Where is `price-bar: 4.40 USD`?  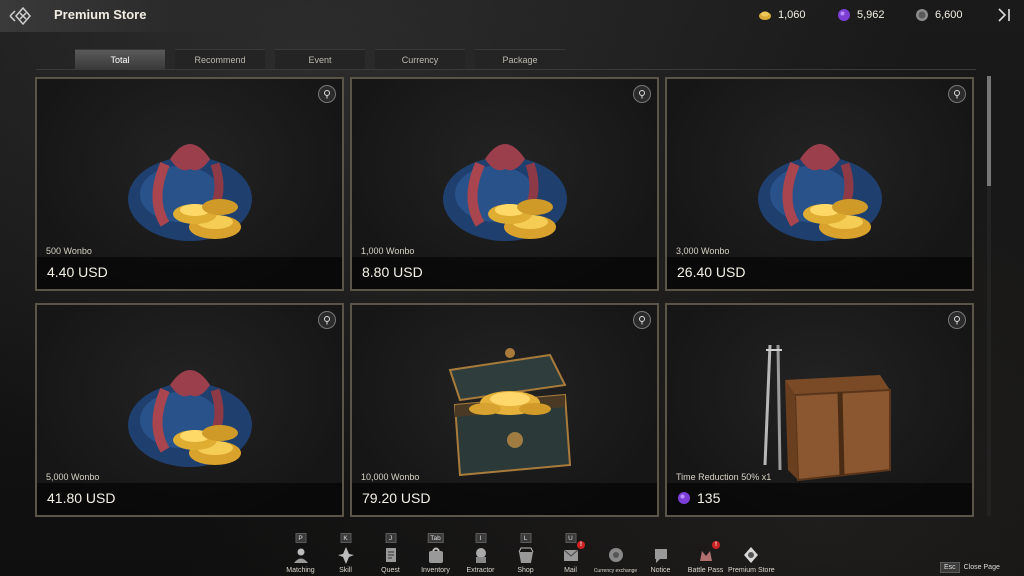 price-bar: 4.40 USD is located at coordinates (189, 273).